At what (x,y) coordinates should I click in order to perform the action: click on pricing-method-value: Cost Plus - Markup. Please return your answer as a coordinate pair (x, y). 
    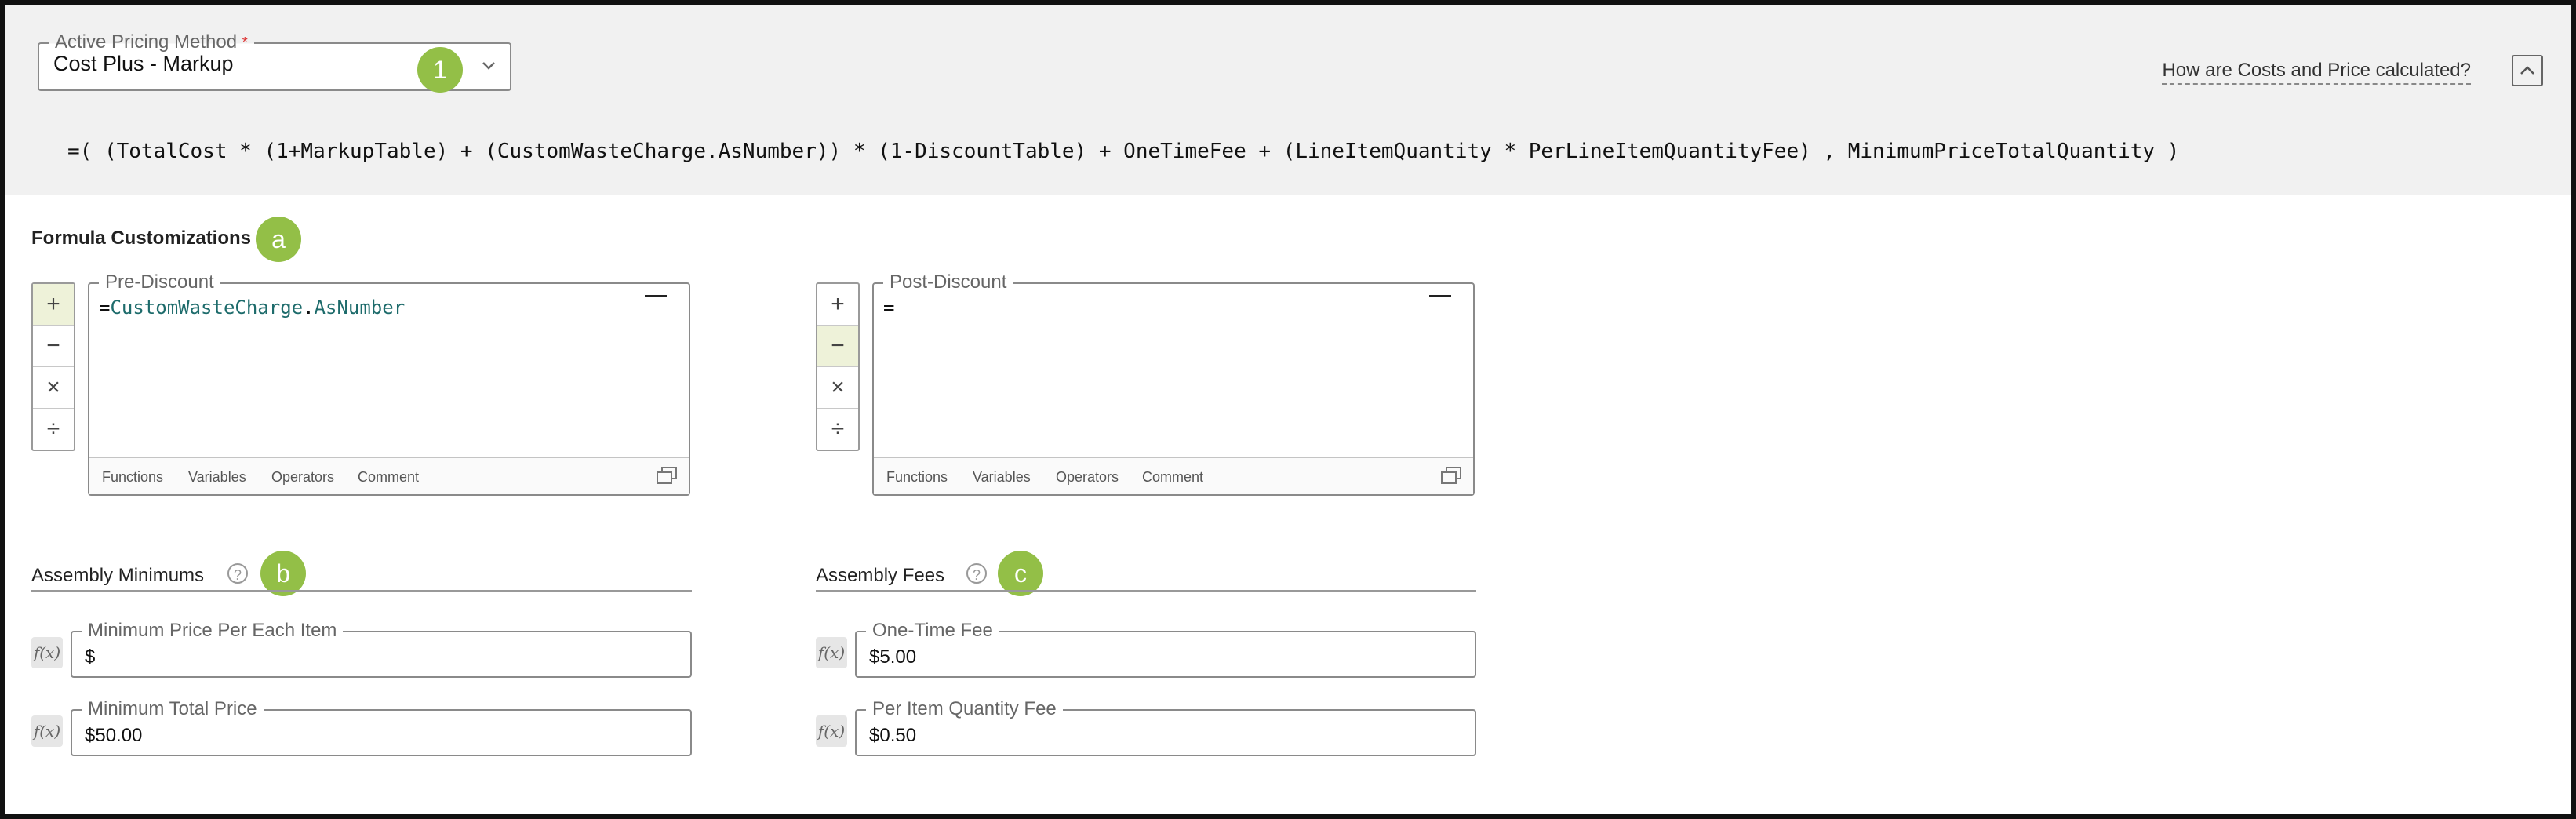
    Looking at the image, I should click on (143, 63).